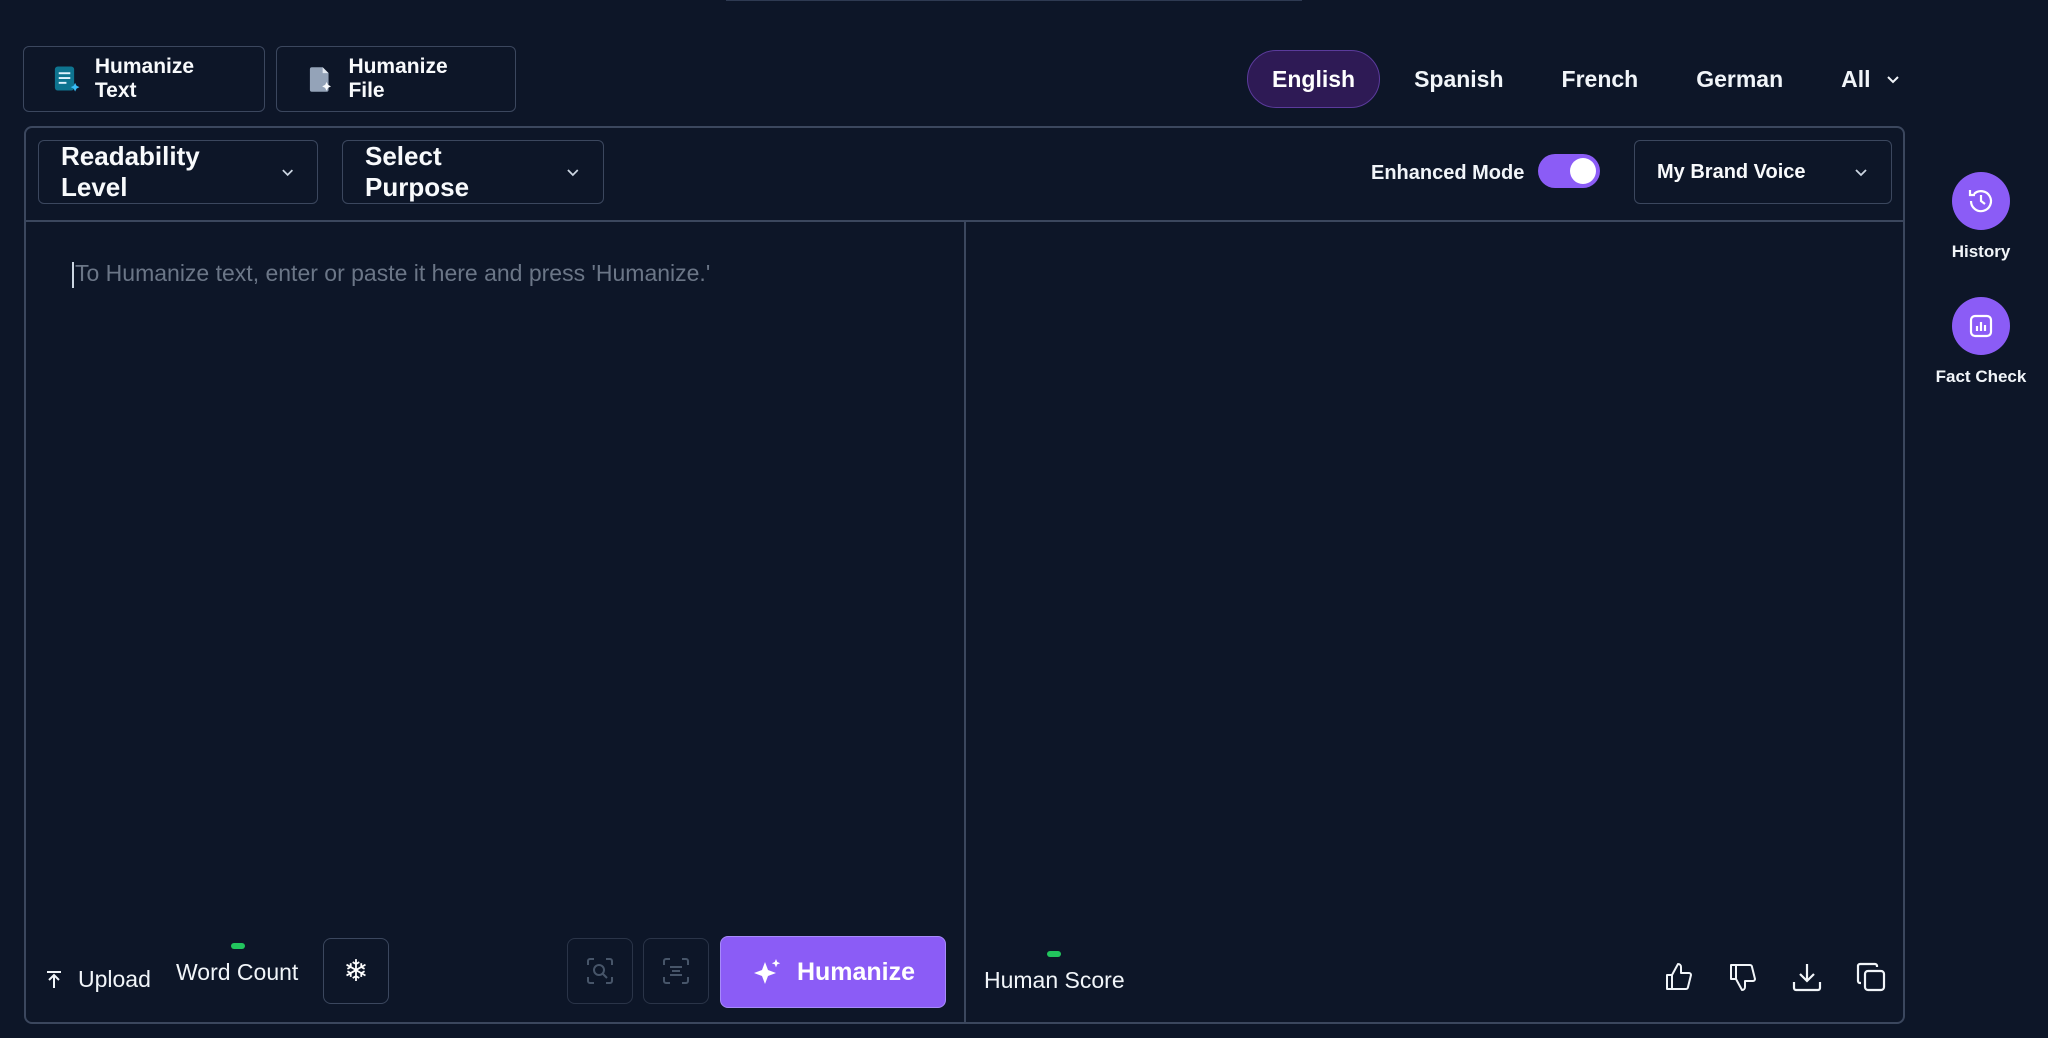 This screenshot has height=1038, width=2048. I want to click on brand-voice-dropdown: My Brand Voice, so click(1763, 172).